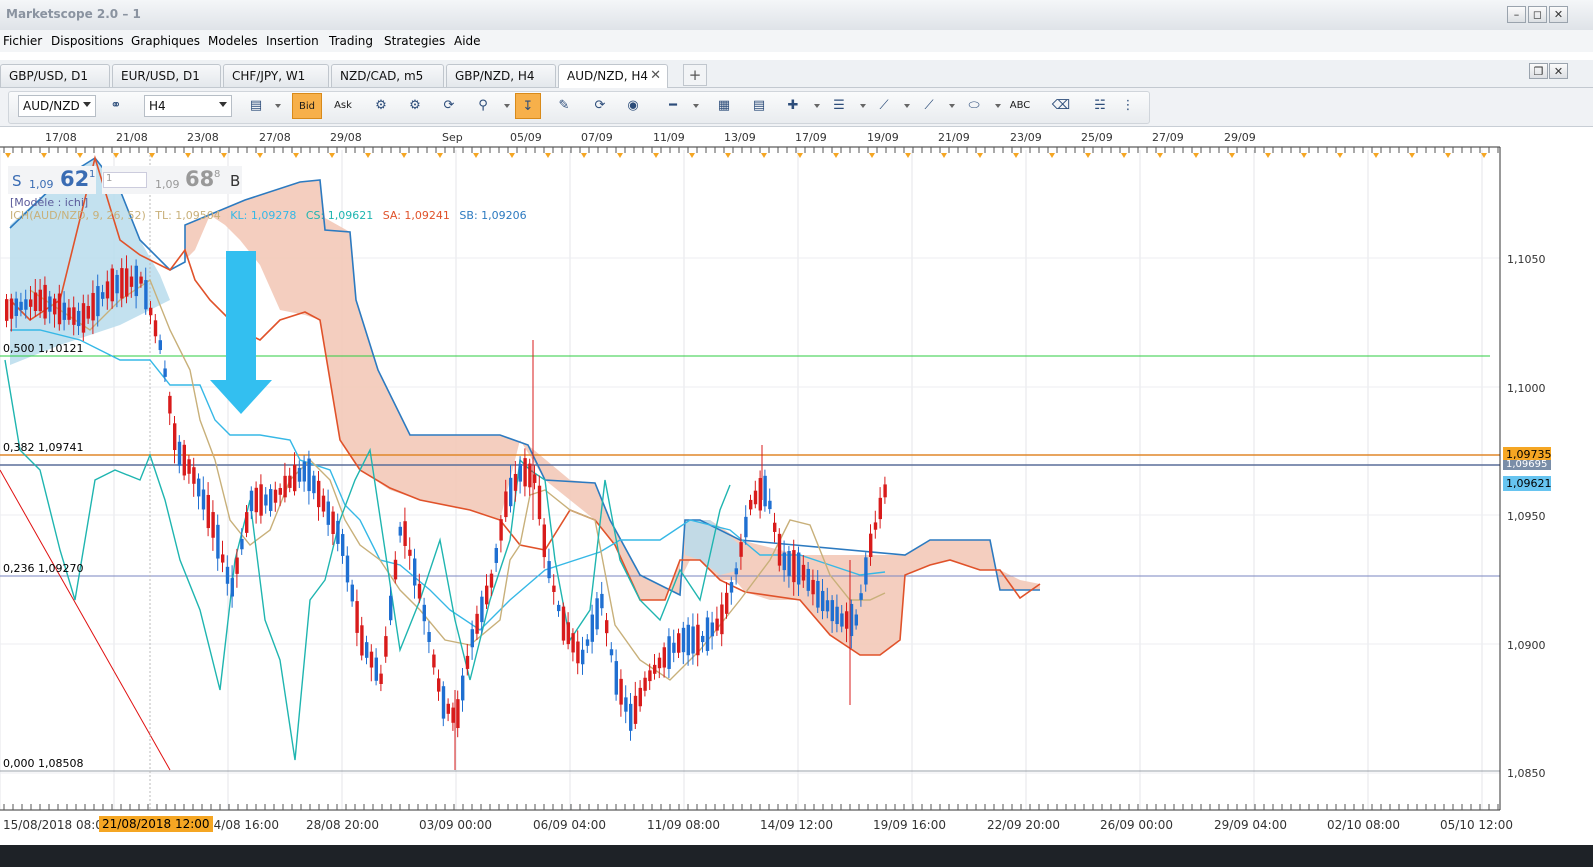 This screenshot has height=867, width=1593. Describe the element at coordinates (501, 75) in the screenshot. I see `tab-gbpnzd-h4: GBP/NZD, H4` at that location.